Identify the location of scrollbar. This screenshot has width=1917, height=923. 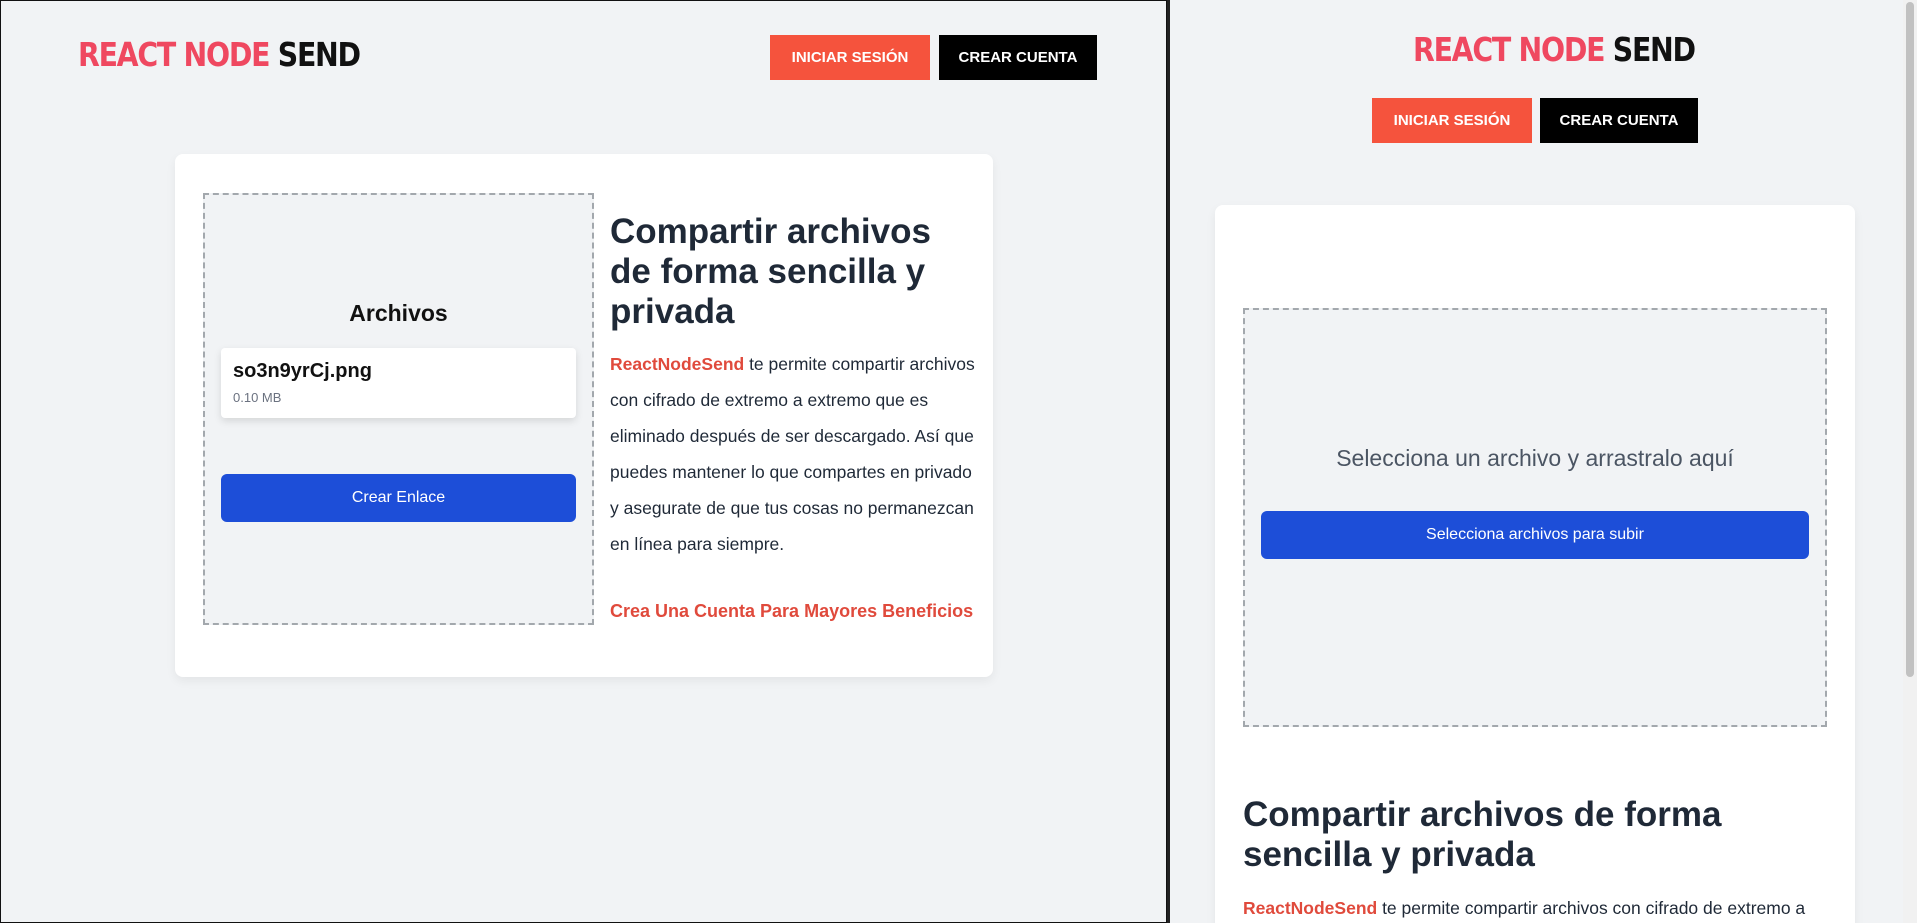
(1910, 461).